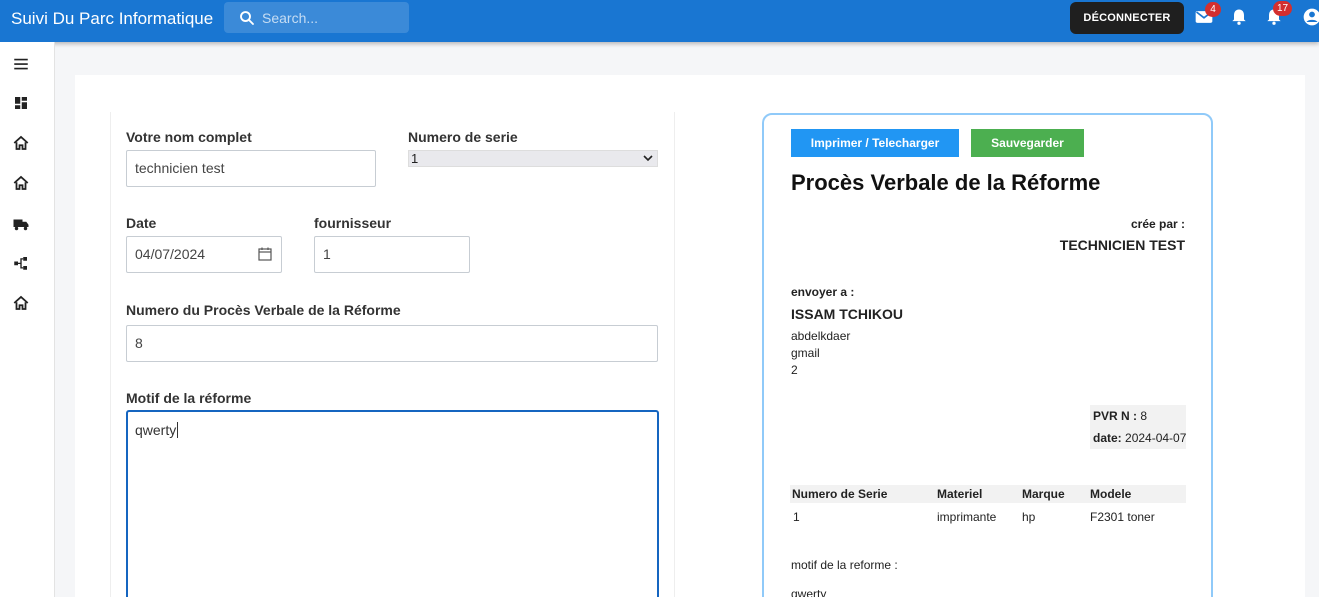  What do you see at coordinates (1107, 438) in the screenshot?
I see `pvr-date-label: date:` at bounding box center [1107, 438].